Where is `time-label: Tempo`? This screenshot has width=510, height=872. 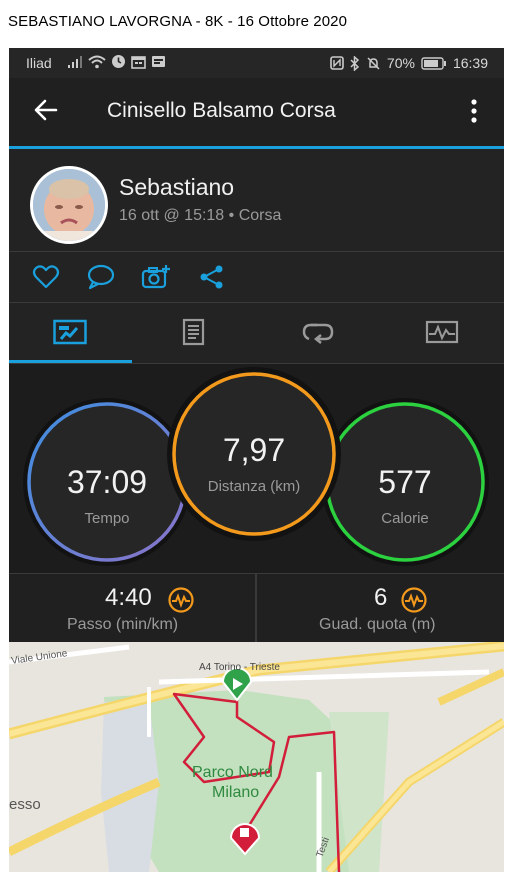 time-label: Tempo is located at coordinates (107, 518).